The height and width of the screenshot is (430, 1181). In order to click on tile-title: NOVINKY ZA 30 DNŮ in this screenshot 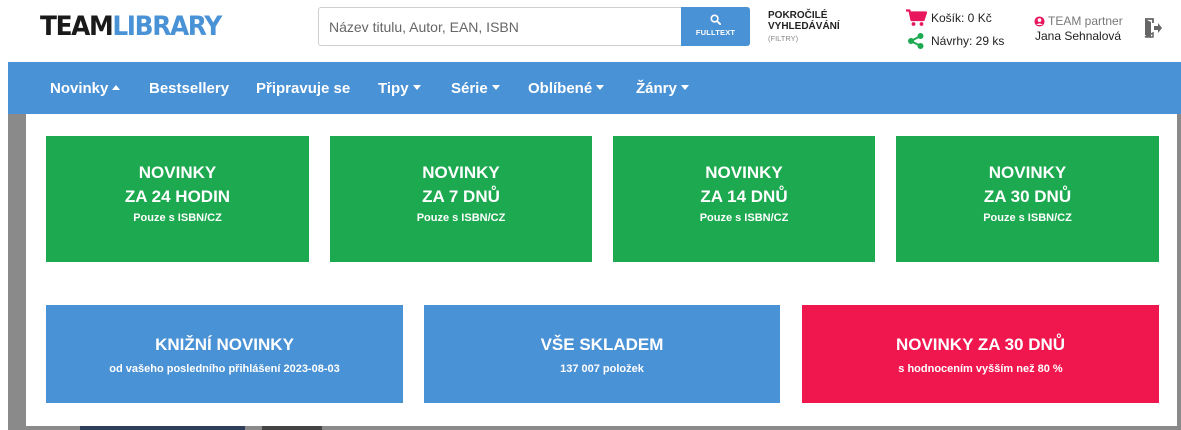, I will do `click(980, 344)`.